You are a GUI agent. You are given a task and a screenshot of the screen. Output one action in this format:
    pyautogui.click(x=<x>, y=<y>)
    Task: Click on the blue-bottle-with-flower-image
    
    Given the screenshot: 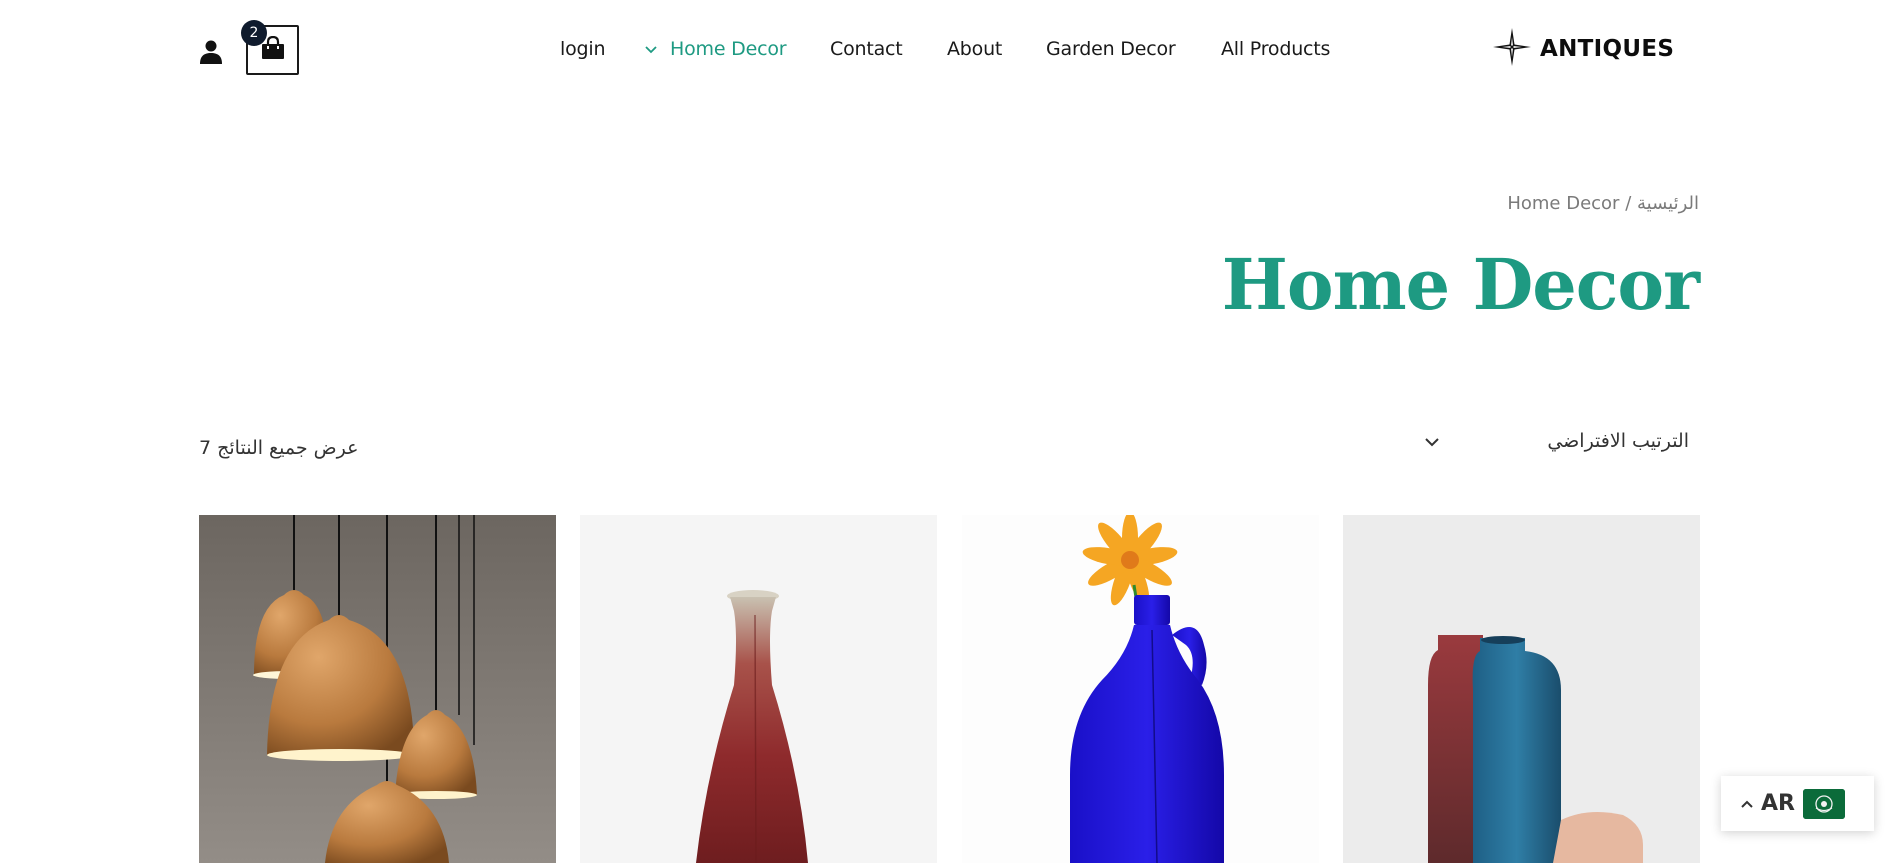 What is the action you would take?
    pyautogui.click(x=1140, y=689)
    